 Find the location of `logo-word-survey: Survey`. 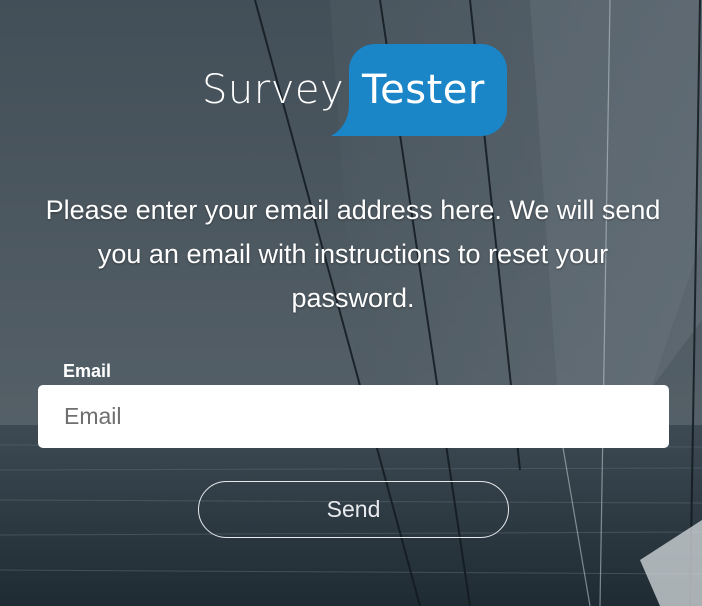

logo-word-survey: Survey is located at coordinates (273, 90).